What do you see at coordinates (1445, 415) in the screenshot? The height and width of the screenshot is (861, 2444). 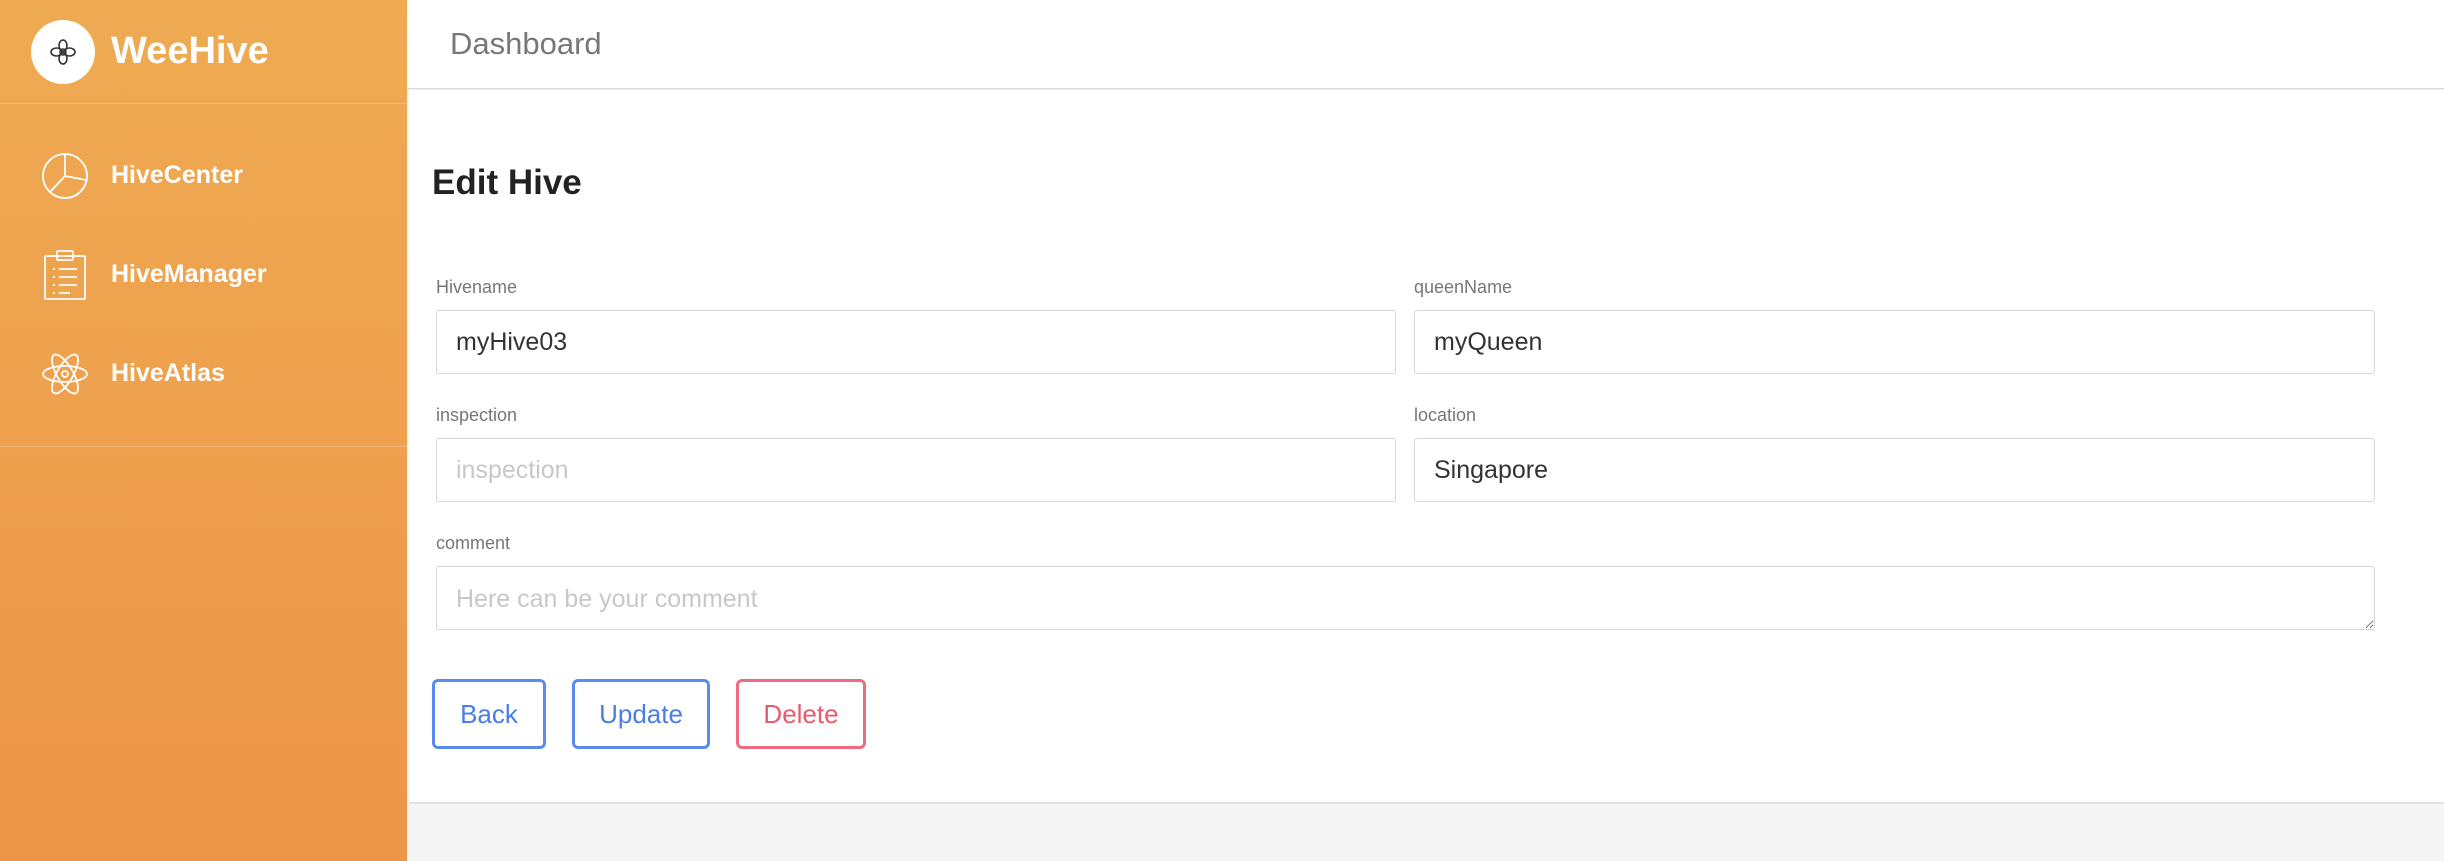 I see `location-label: location` at bounding box center [1445, 415].